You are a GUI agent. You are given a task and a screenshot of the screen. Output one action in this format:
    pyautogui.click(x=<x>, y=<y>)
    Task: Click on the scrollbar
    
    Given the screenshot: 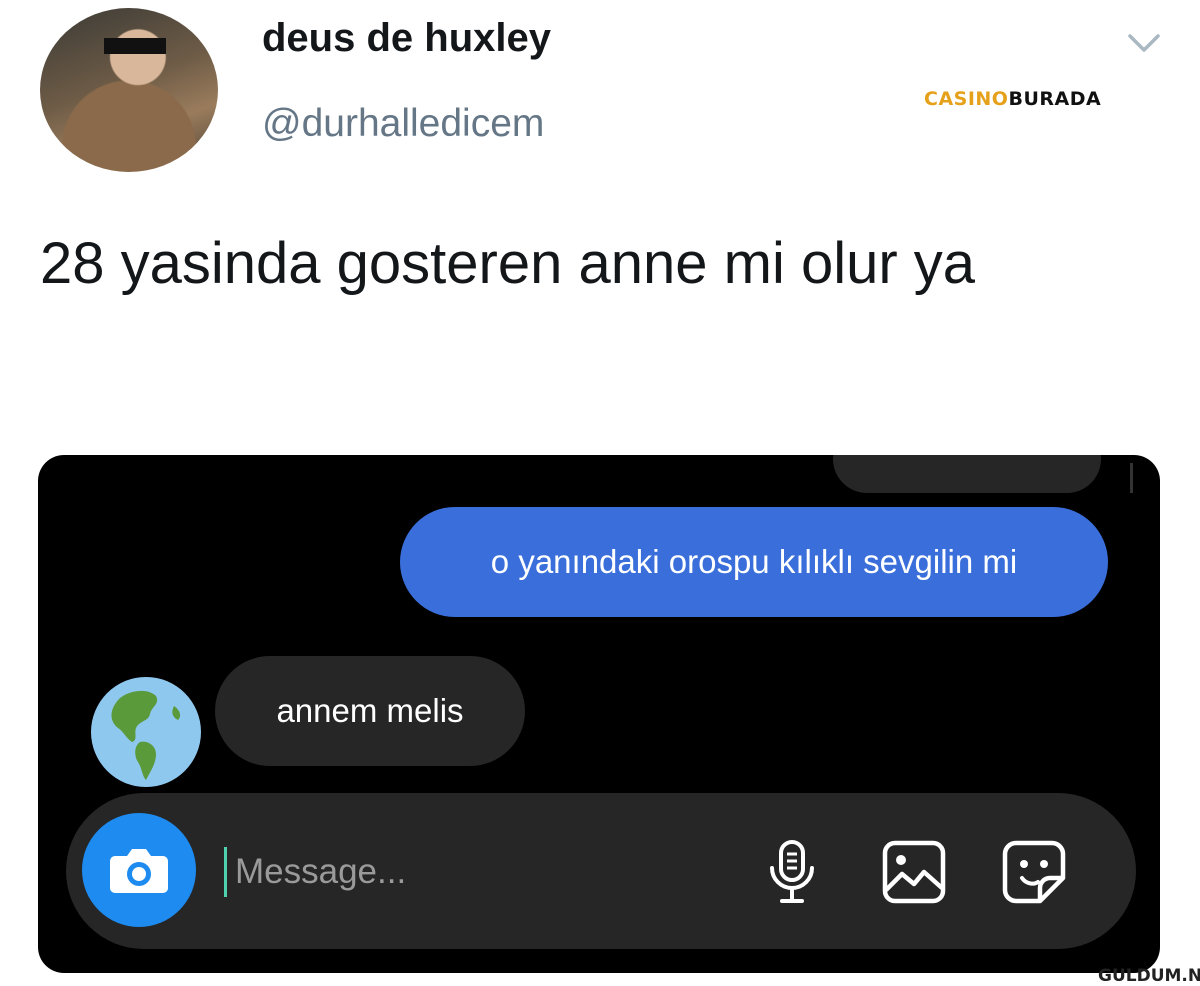 What is the action you would take?
    pyautogui.click(x=1131, y=478)
    